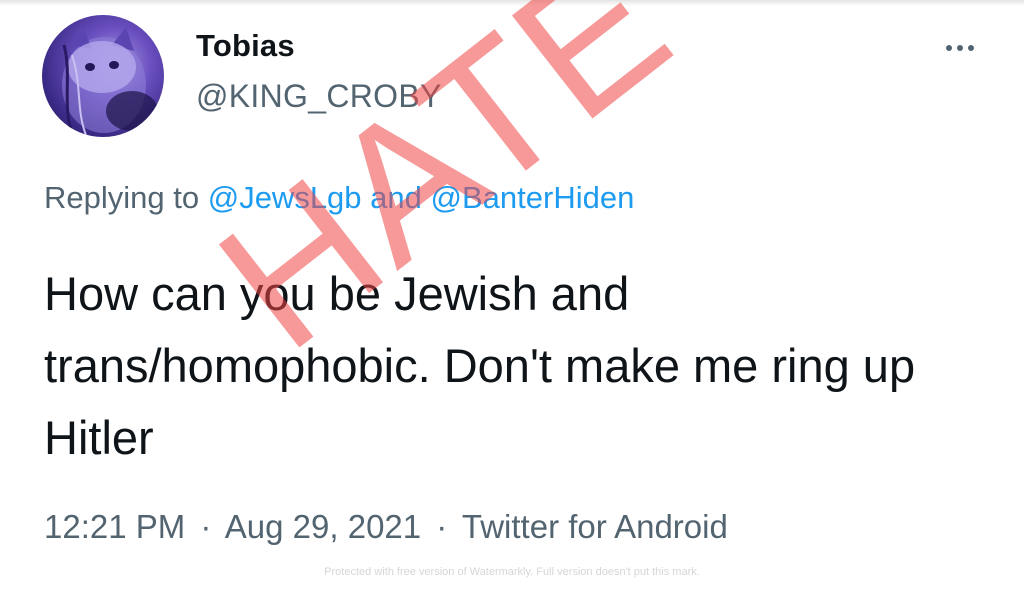 This screenshot has width=1024, height=593. Describe the element at coordinates (114, 526) in the screenshot. I see `tweet-time: 12:21 PM` at that location.